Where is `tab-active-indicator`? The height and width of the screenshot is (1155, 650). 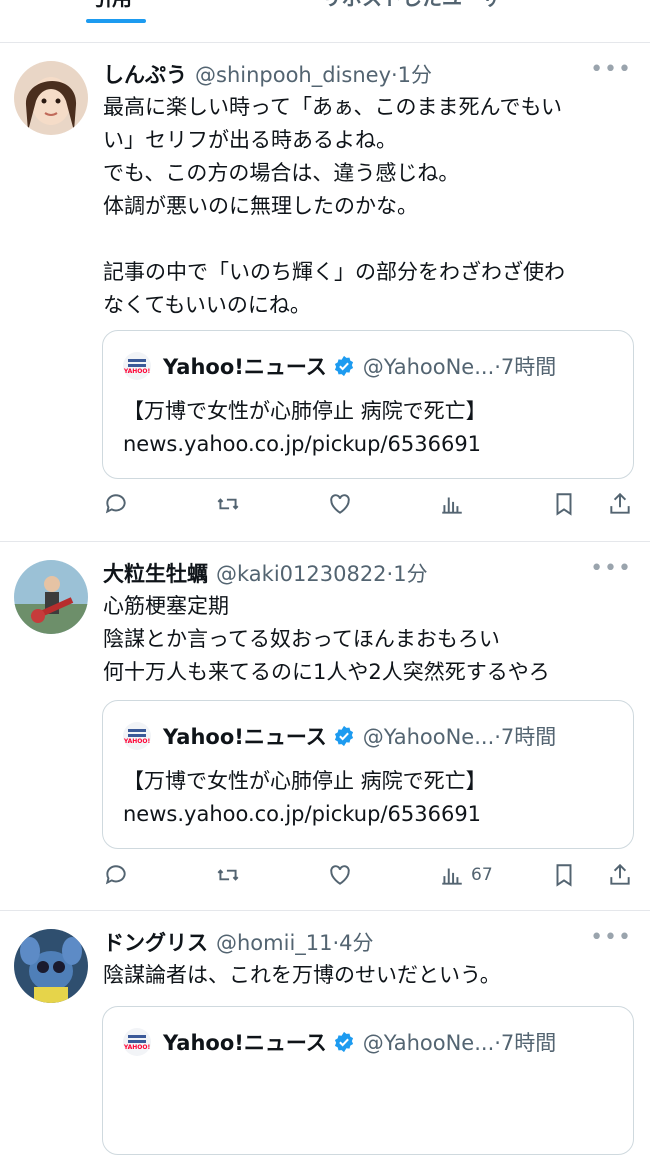 tab-active-indicator is located at coordinates (116, 21).